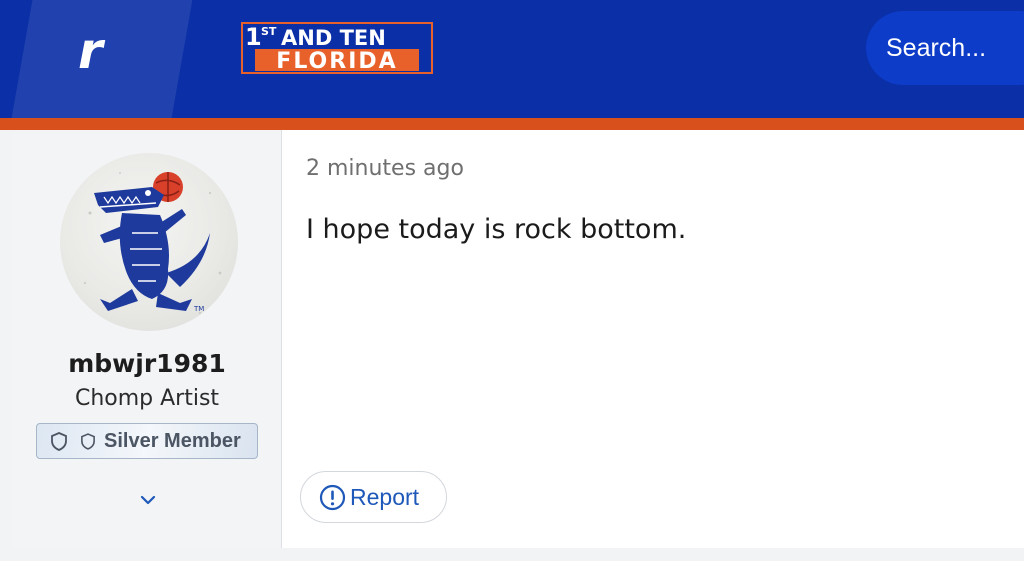  I want to click on alert-circle-icon, so click(332, 497).